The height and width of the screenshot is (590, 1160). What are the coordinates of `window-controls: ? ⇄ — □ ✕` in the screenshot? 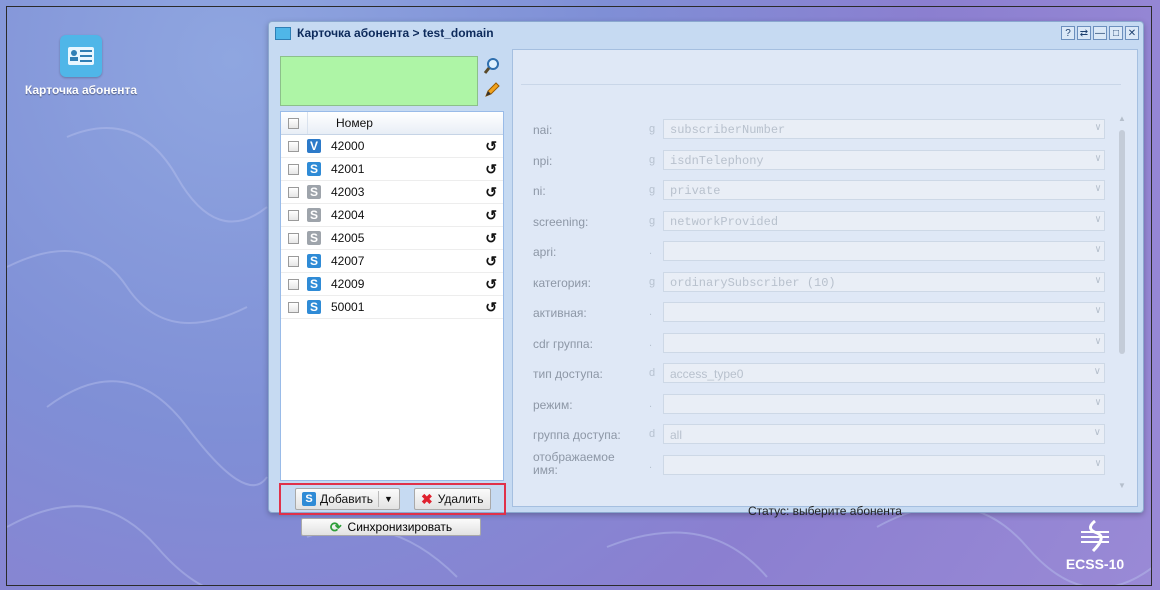 It's located at (1100, 33).